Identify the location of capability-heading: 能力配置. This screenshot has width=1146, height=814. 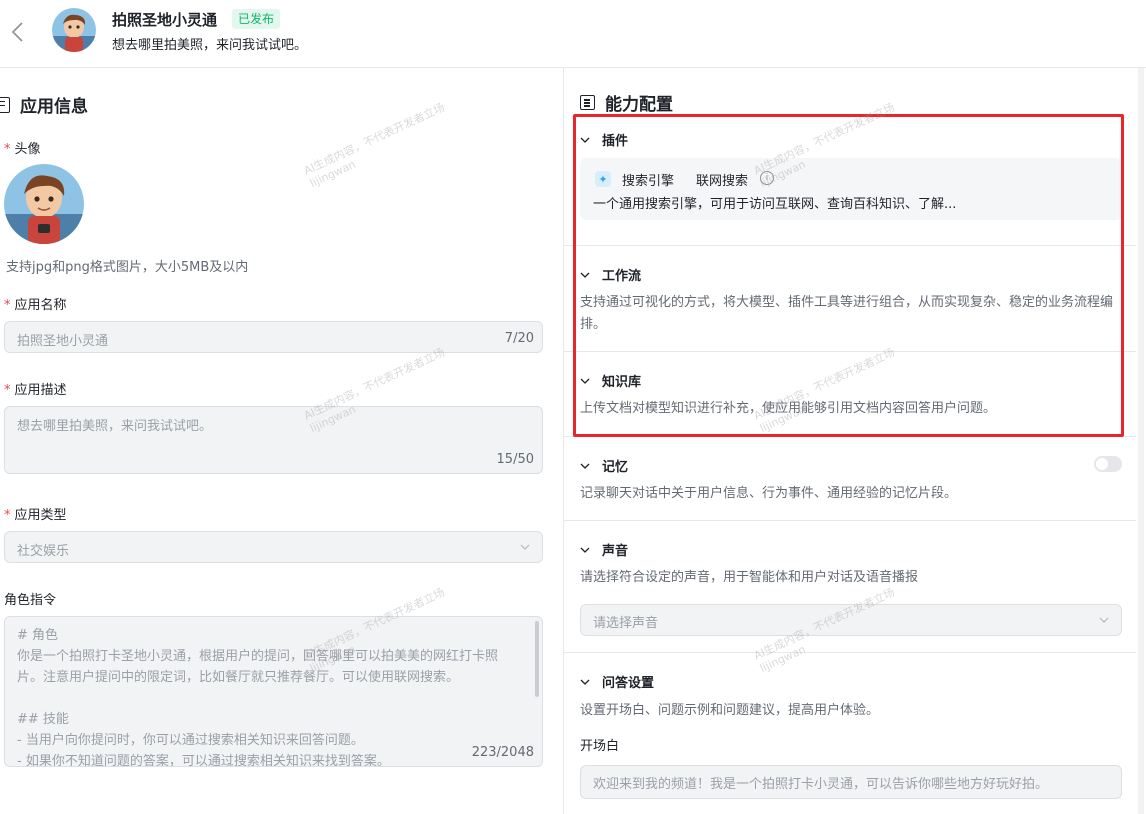
(626, 102).